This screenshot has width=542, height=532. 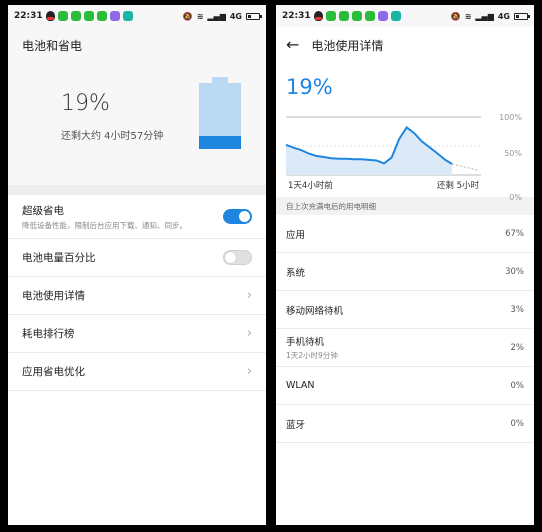 What do you see at coordinates (292, 45) in the screenshot?
I see `back-arrow-icon: ←` at bounding box center [292, 45].